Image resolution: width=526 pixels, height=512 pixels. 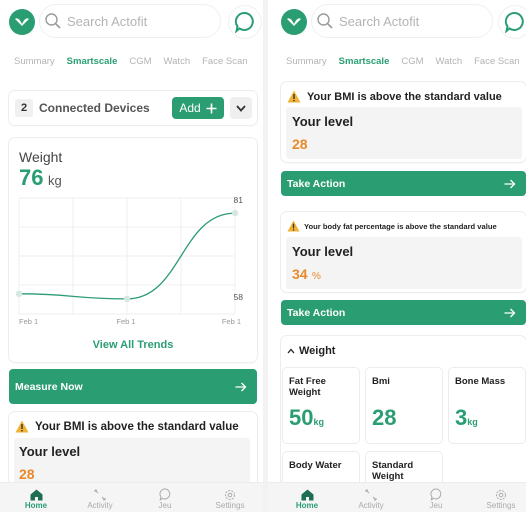 I want to click on weight-section-header: Weight, so click(x=311, y=351).